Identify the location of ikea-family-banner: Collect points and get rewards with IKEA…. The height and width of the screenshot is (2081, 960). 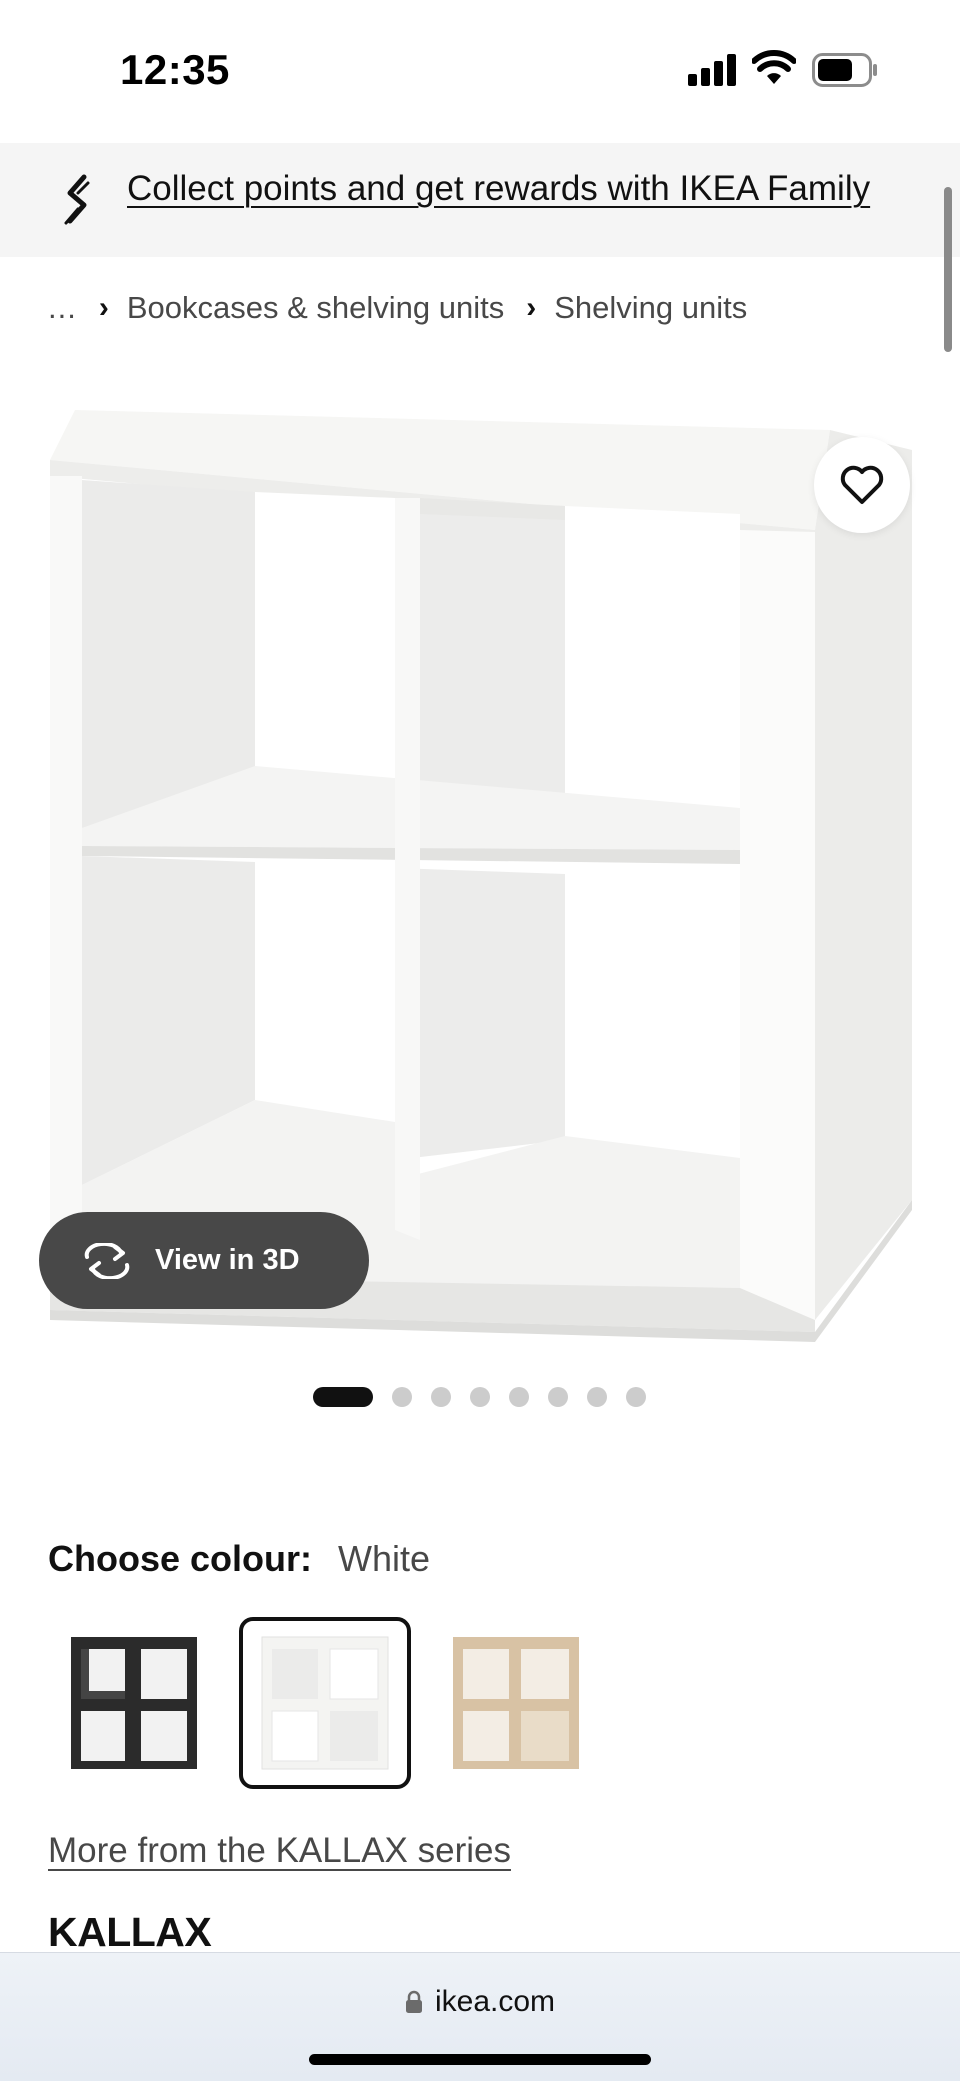
(480, 200).